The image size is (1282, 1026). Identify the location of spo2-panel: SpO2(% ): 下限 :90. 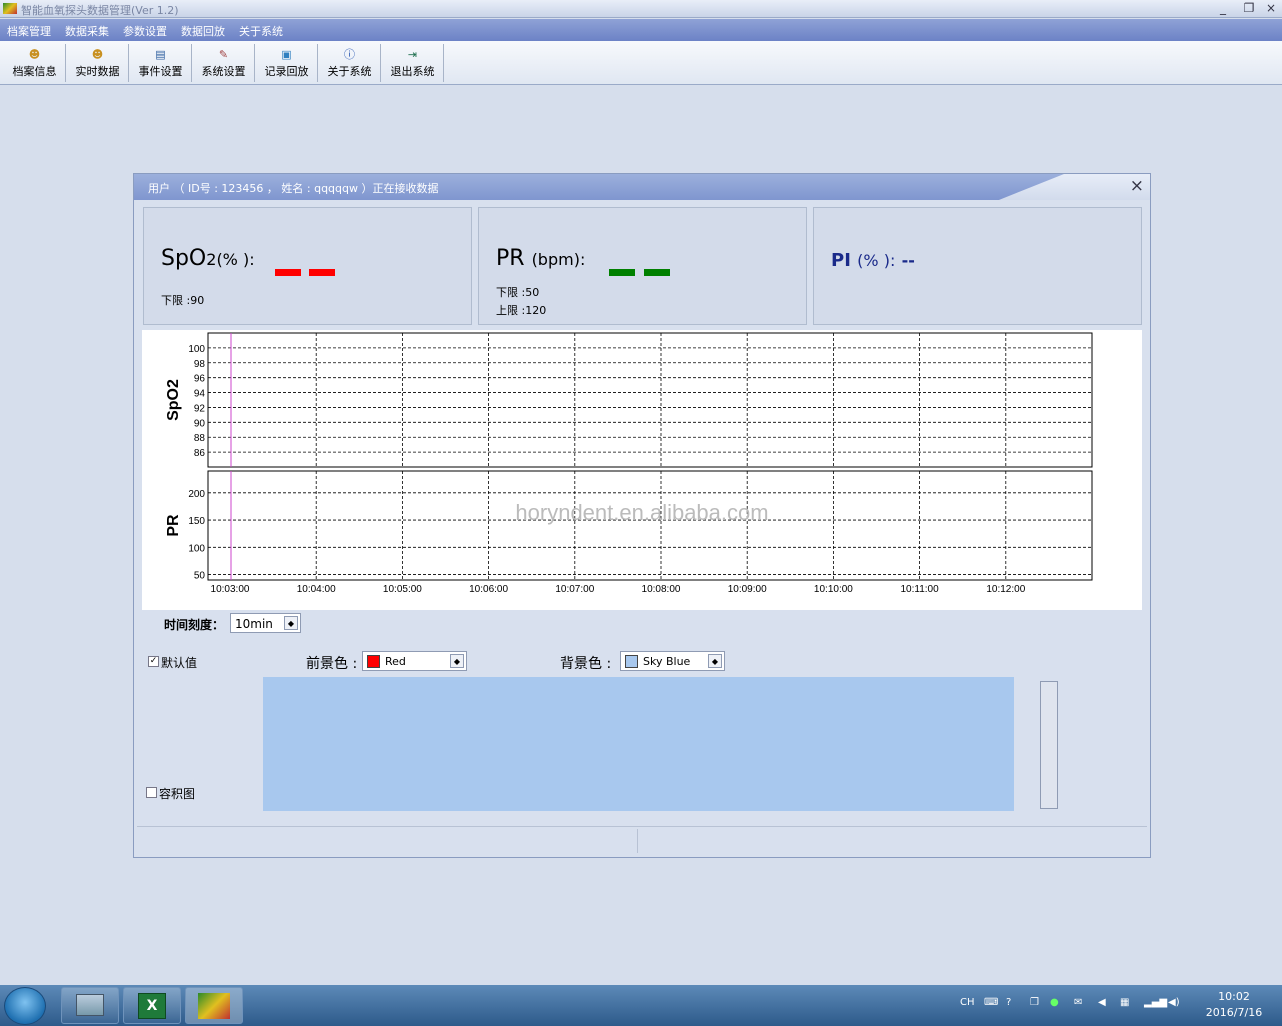
(307, 266).